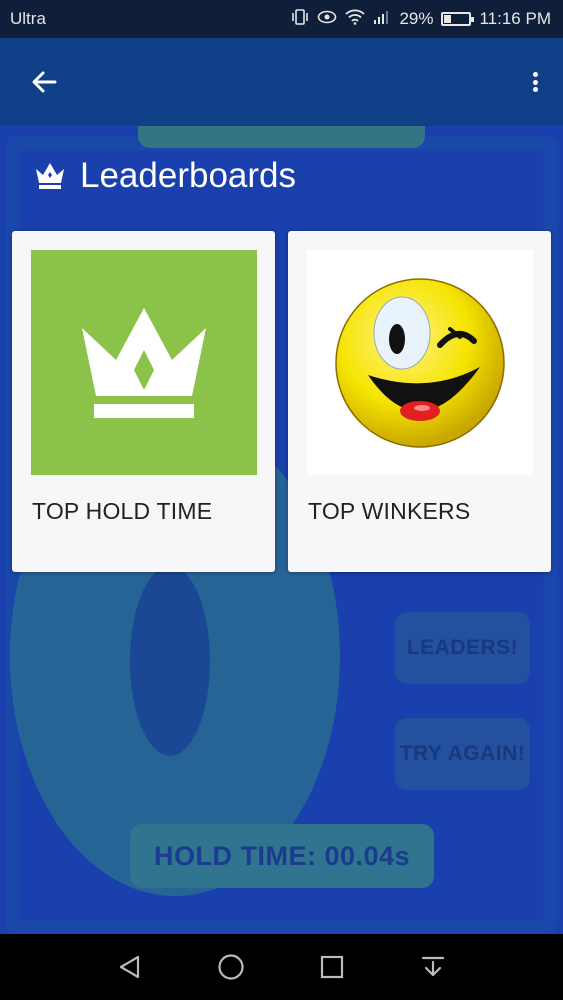  What do you see at coordinates (382, 19) in the screenshot?
I see `signal-icon` at bounding box center [382, 19].